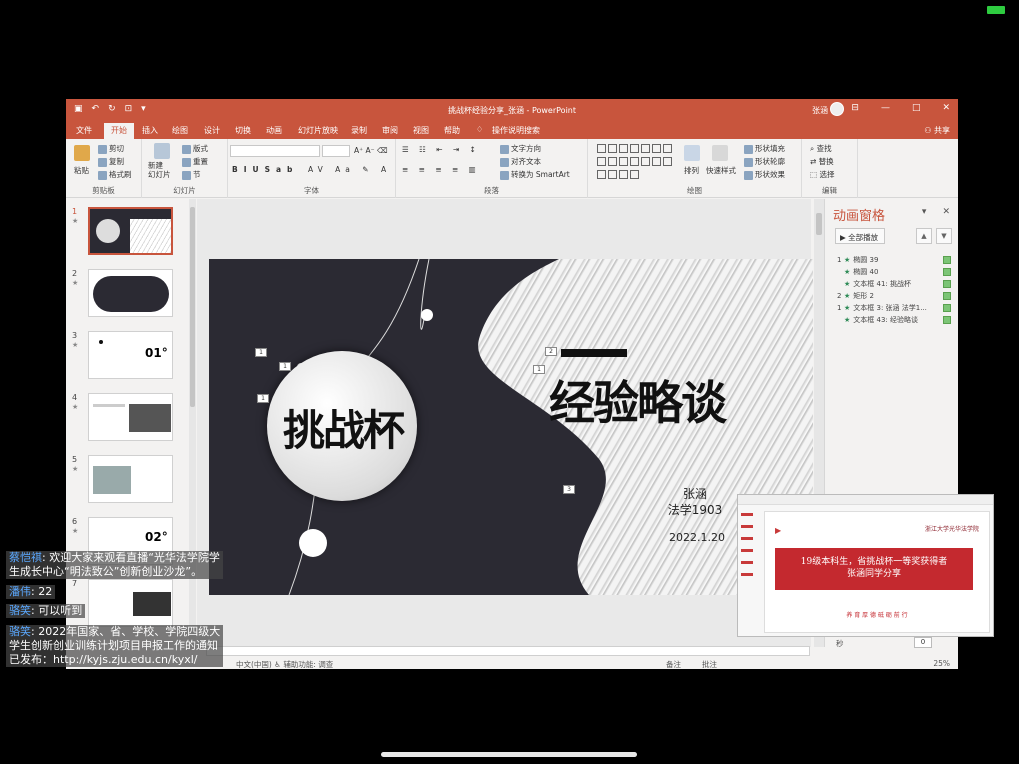 The image size is (1019, 764). What do you see at coordinates (535, 174) in the screenshot?
I see `smartart-button: 转换为 SmartArt` at bounding box center [535, 174].